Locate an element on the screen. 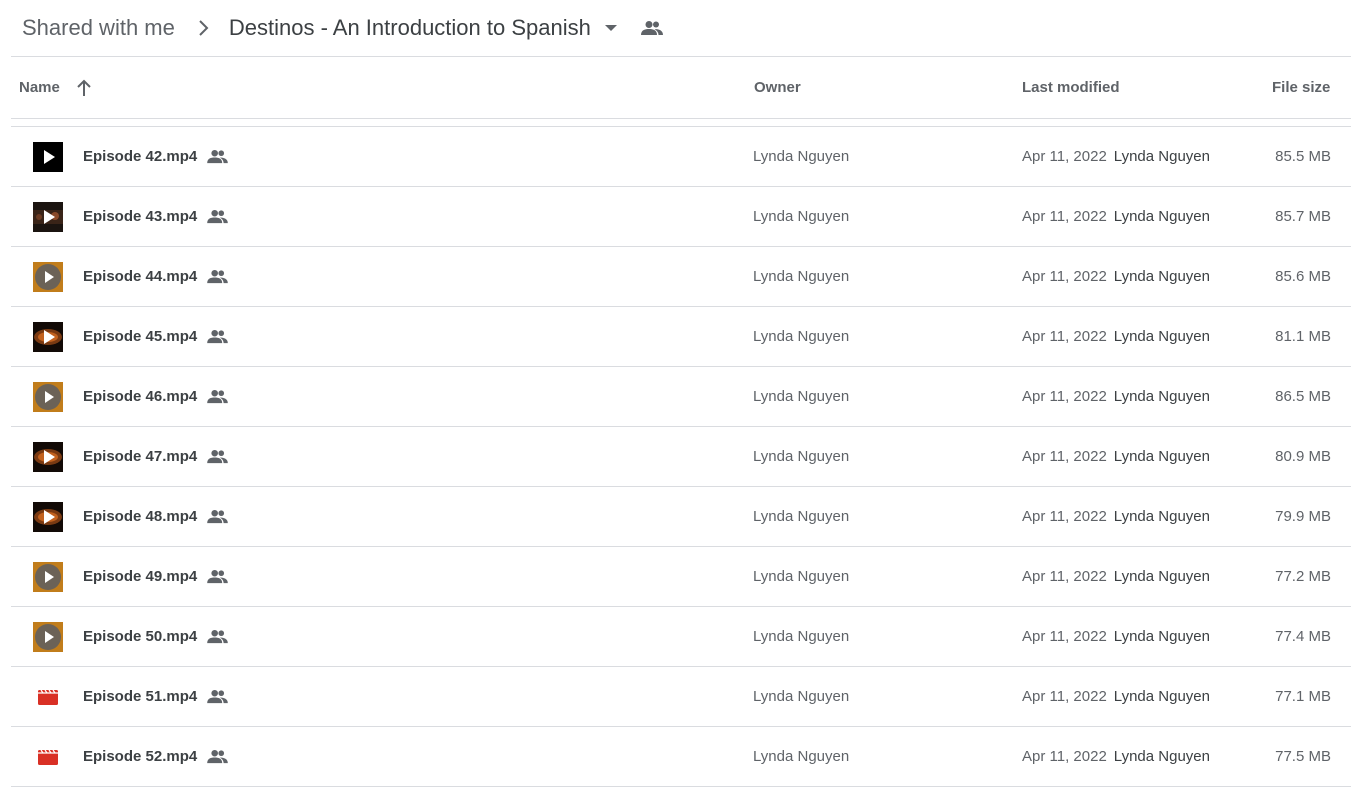 The image size is (1351, 787). arrow-drop-down-icon is located at coordinates (611, 28).